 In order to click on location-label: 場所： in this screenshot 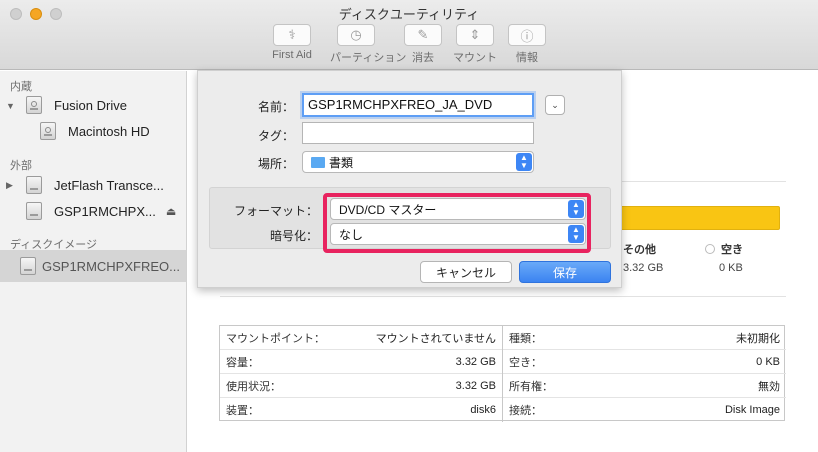, I will do `click(275, 164)`.